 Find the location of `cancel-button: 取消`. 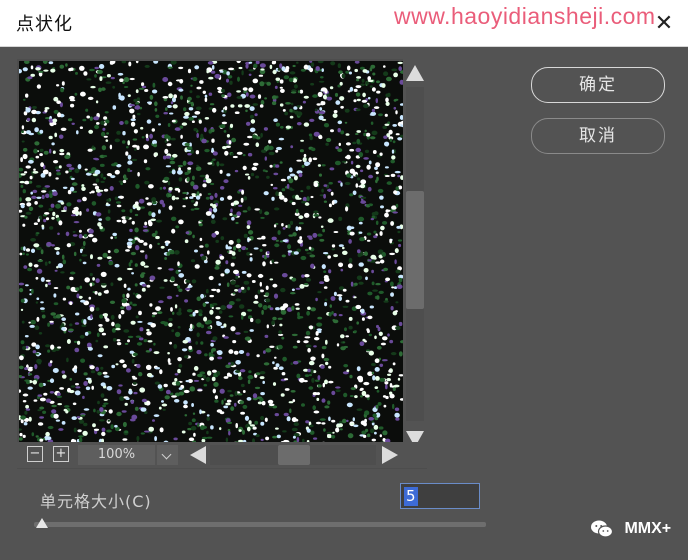

cancel-button: 取消 is located at coordinates (598, 136).